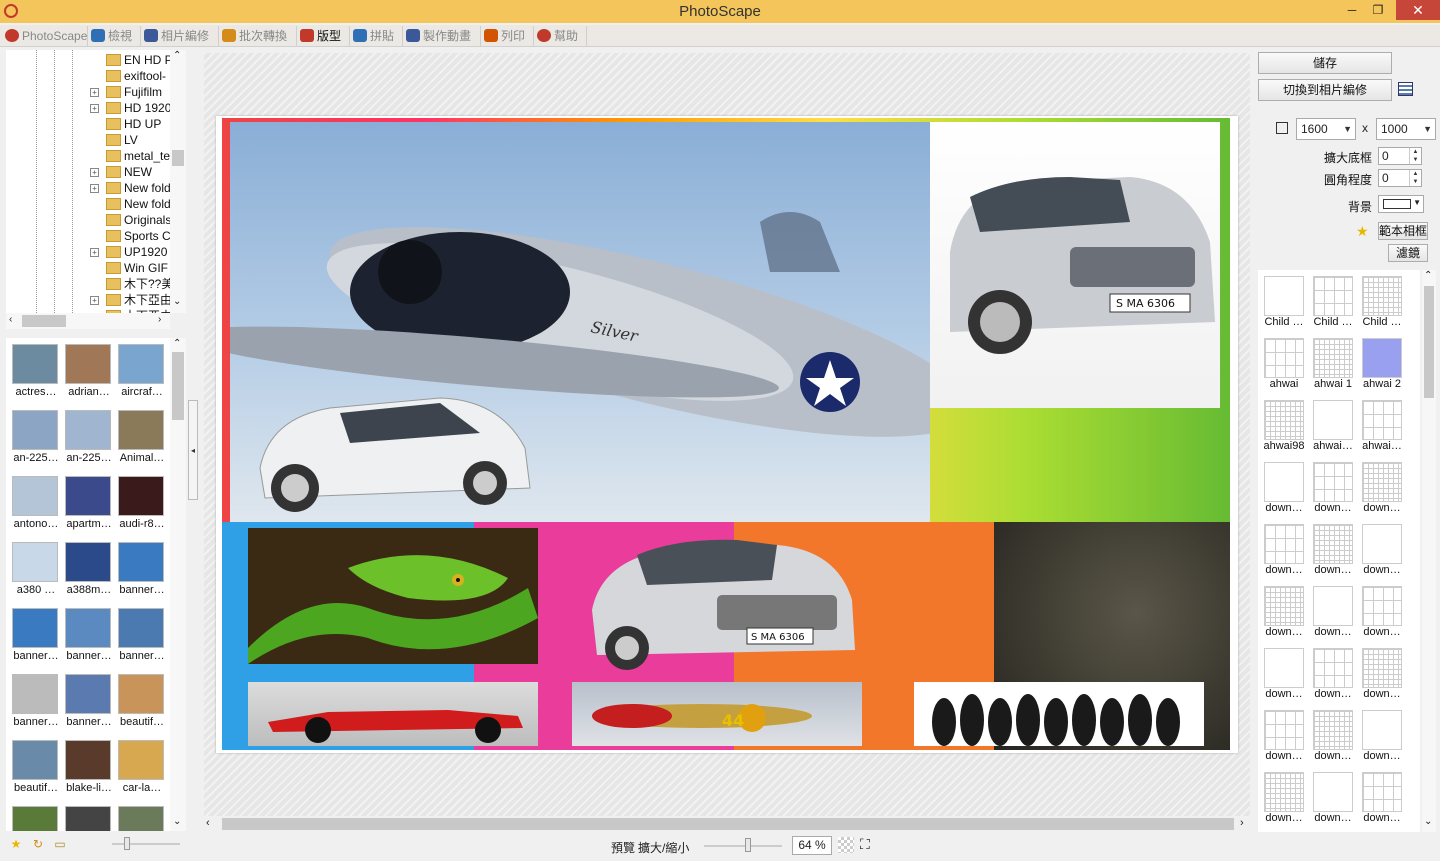  What do you see at coordinates (1059, 714) in the screenshot?
I see `group-photo-cell` at bounding box center [1059, 714].